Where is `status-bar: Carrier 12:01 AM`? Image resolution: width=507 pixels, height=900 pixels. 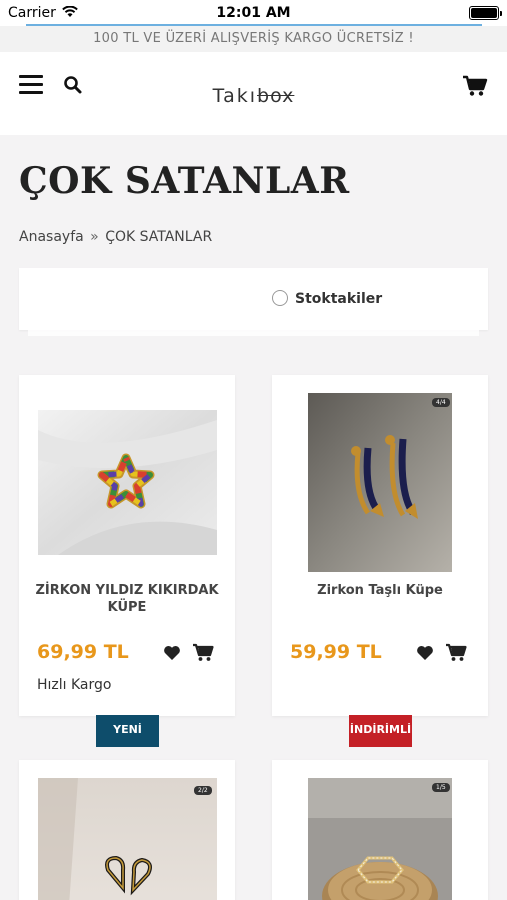 status-bar: Carrier 12:01 AM is located at coordinates (253, 13).